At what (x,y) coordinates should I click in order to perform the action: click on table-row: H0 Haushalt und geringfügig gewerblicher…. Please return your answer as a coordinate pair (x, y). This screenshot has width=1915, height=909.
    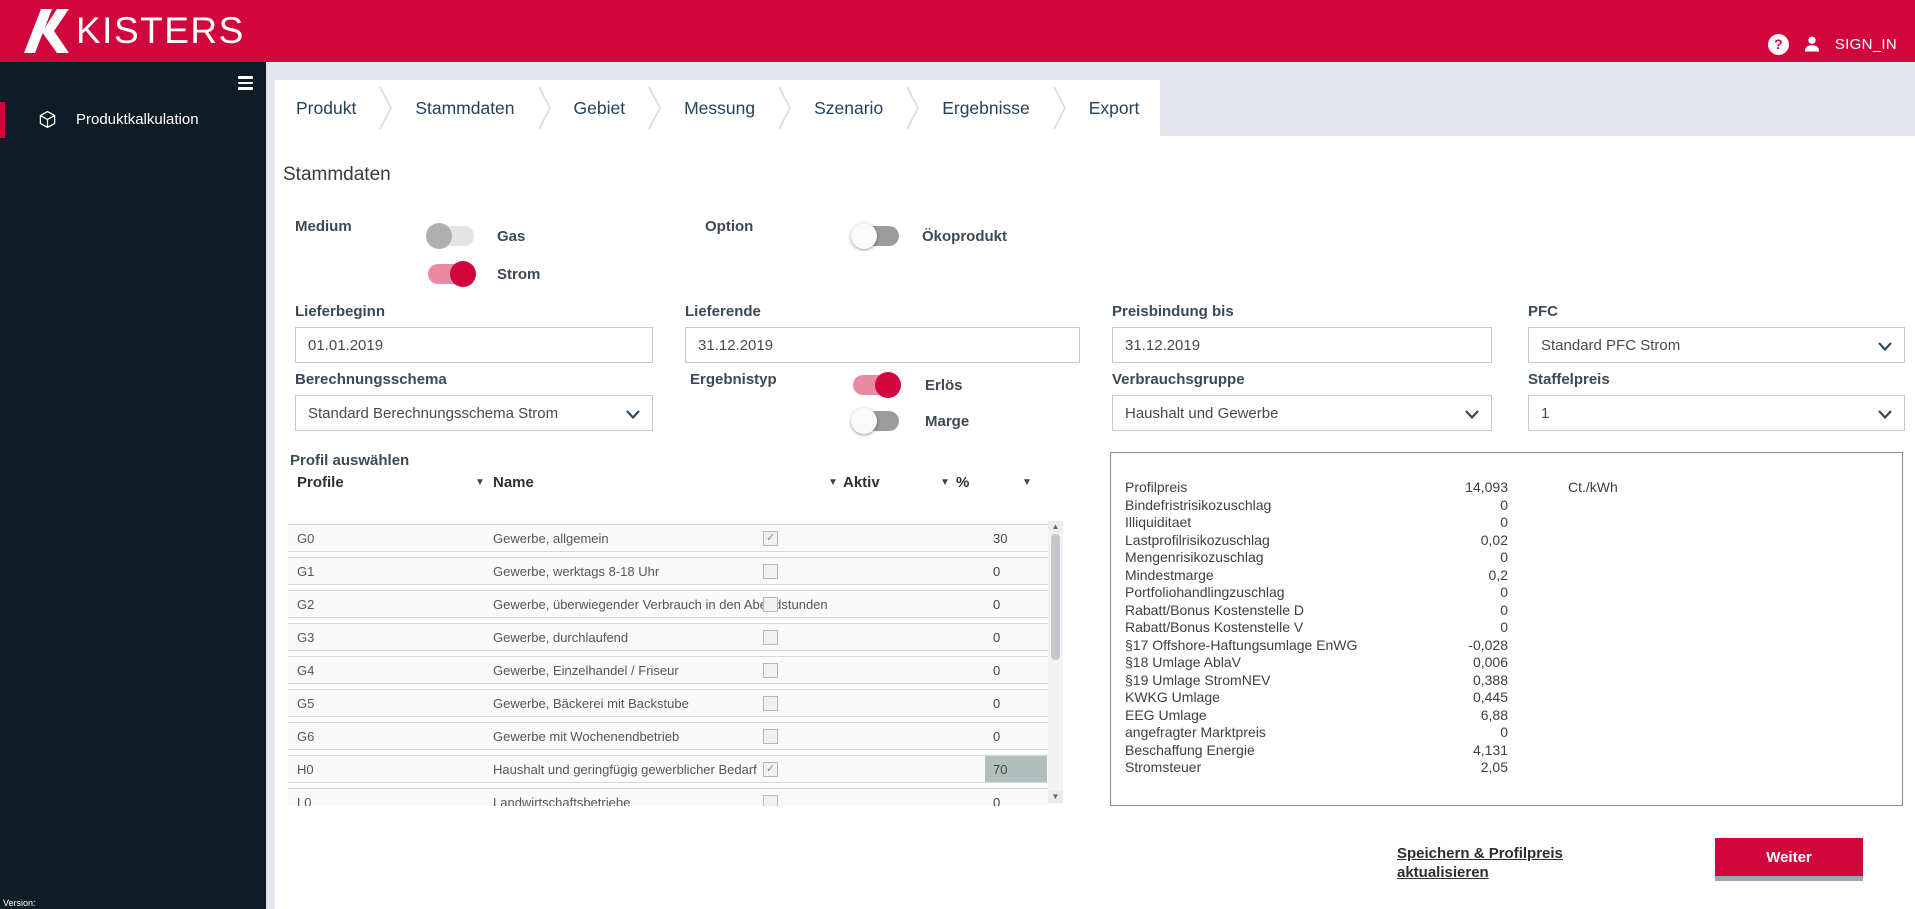
    Looking at the image, I should click on (668, 769).